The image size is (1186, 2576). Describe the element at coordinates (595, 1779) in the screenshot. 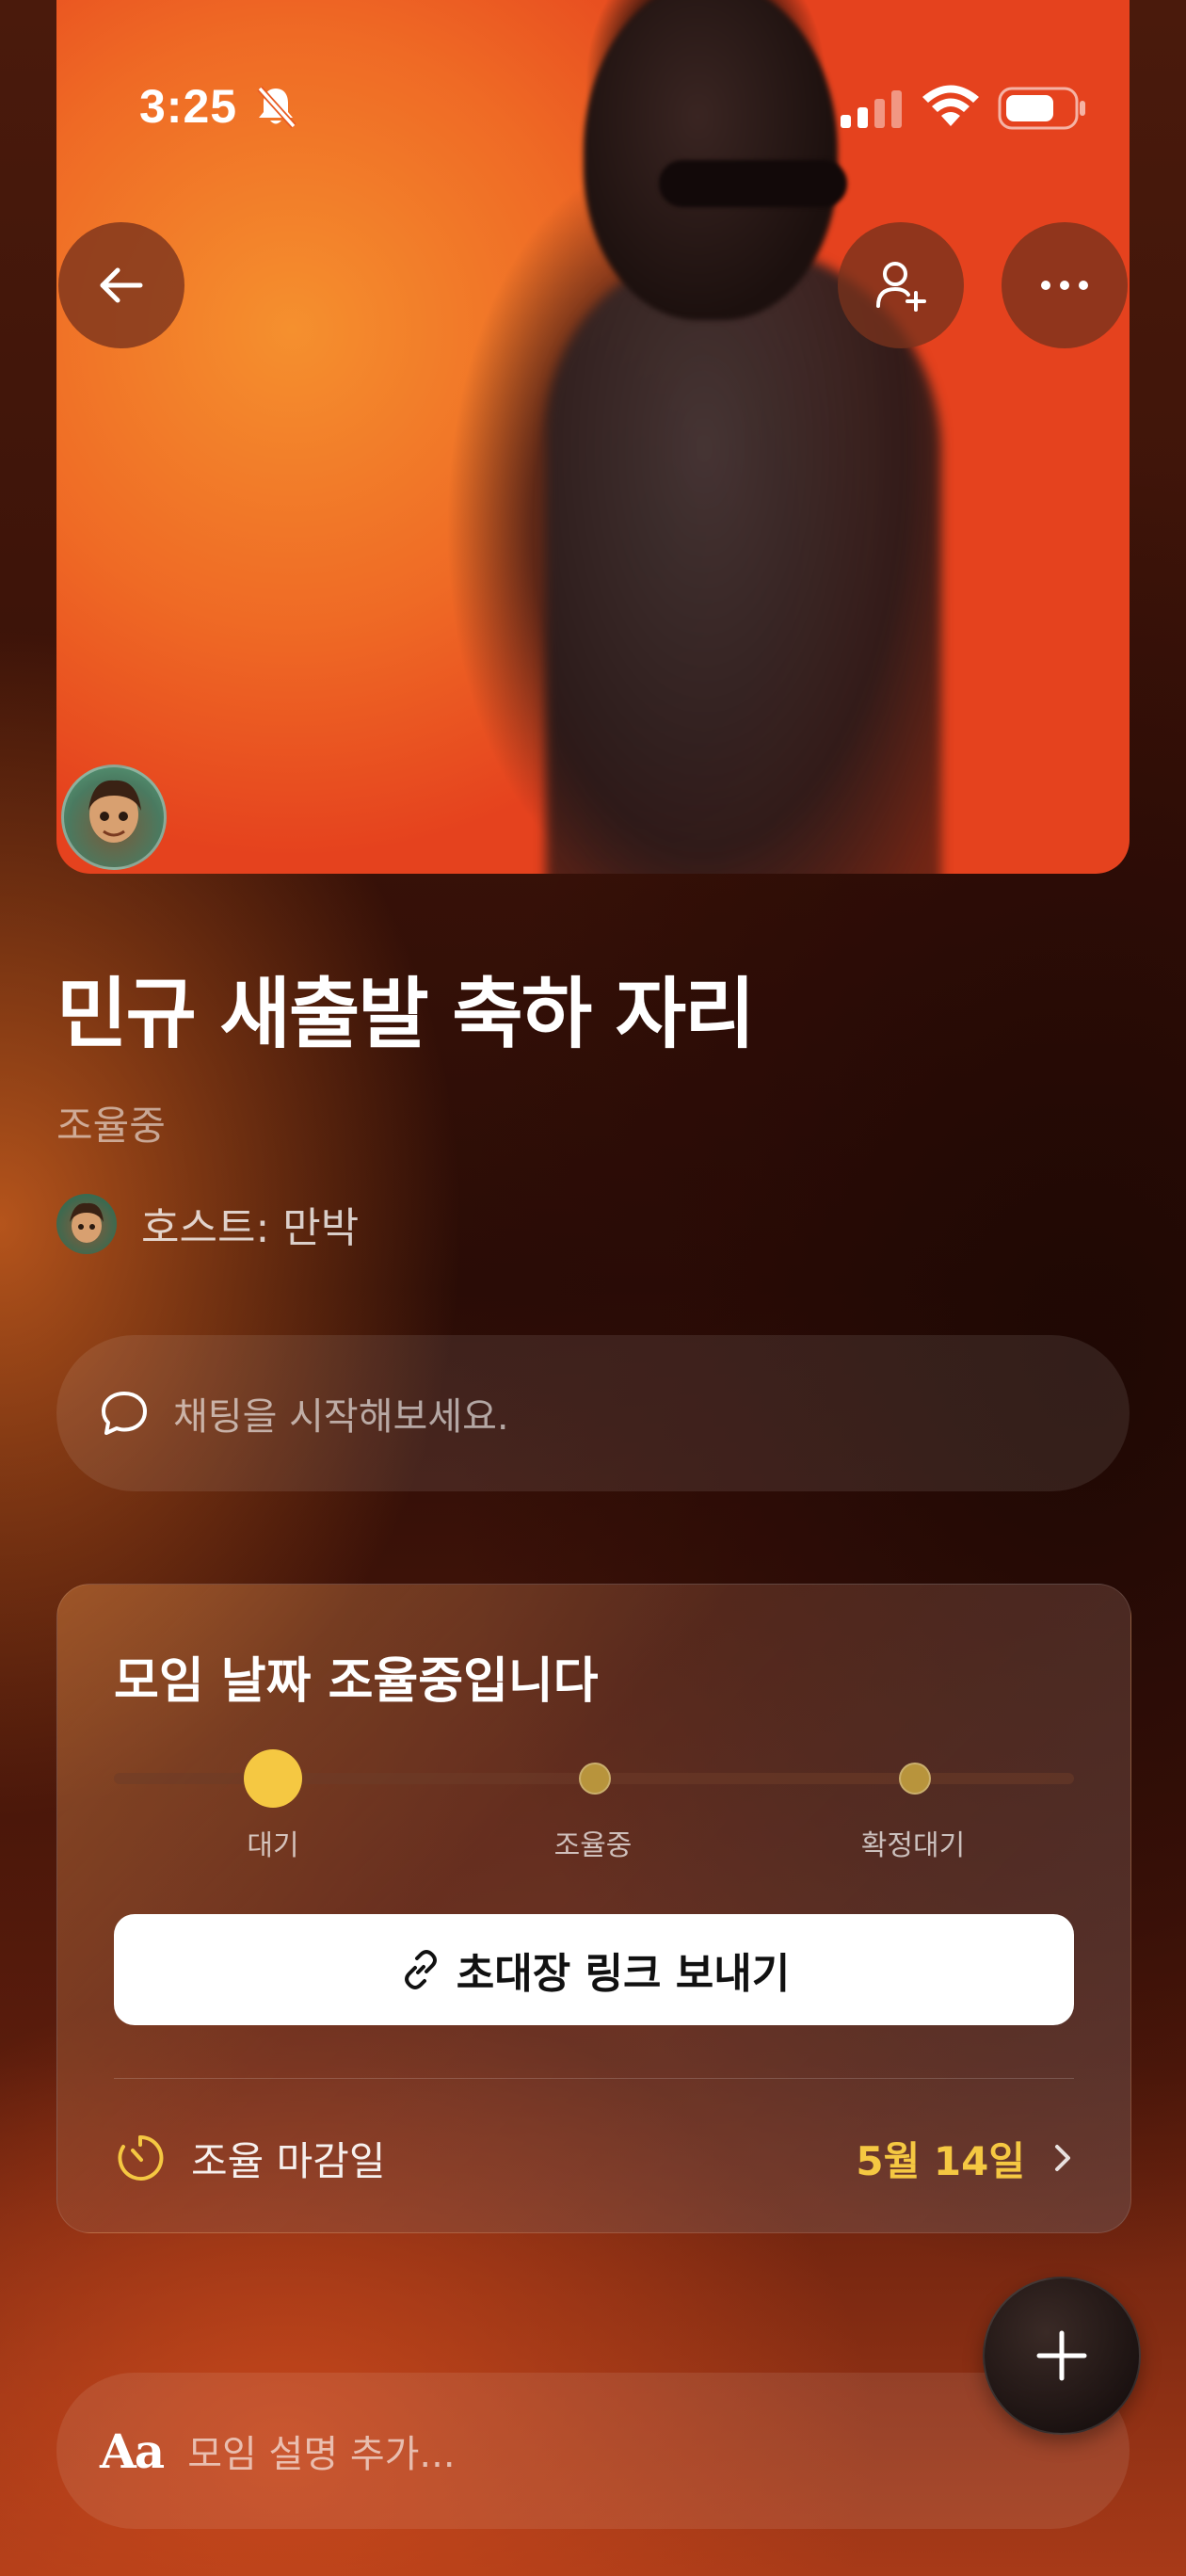

I see `step-dot-coordinating` at that location.